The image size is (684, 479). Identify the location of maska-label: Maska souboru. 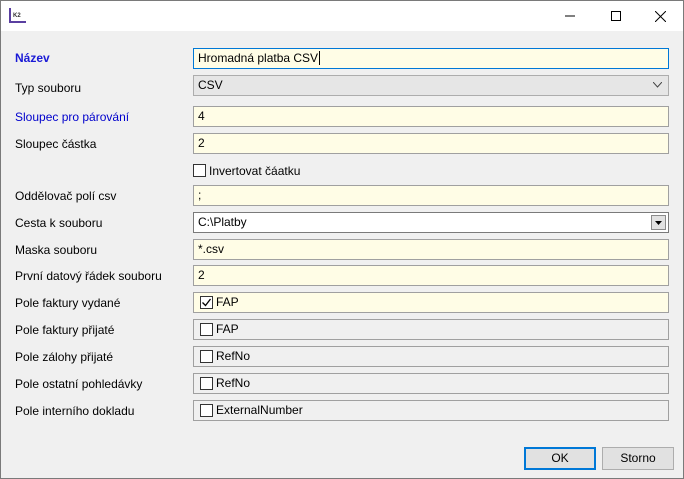
(56, 250).